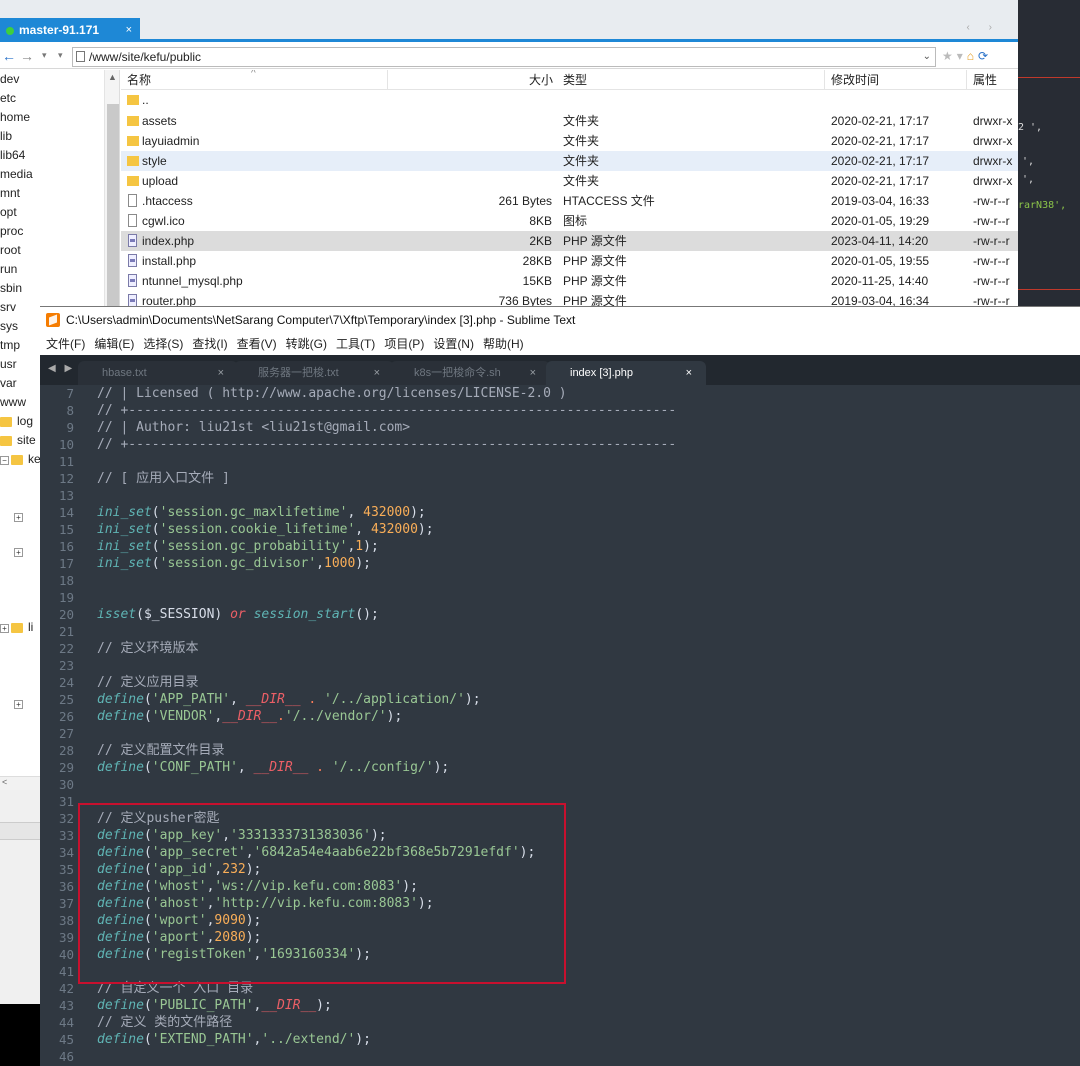 This screenshot has width=1080, height=1066. Describe the element at coordinates (250, 716) in the screenshot. I see `code-line: define('VENDOR',__DIR__.'/../vendor/');` at that location.